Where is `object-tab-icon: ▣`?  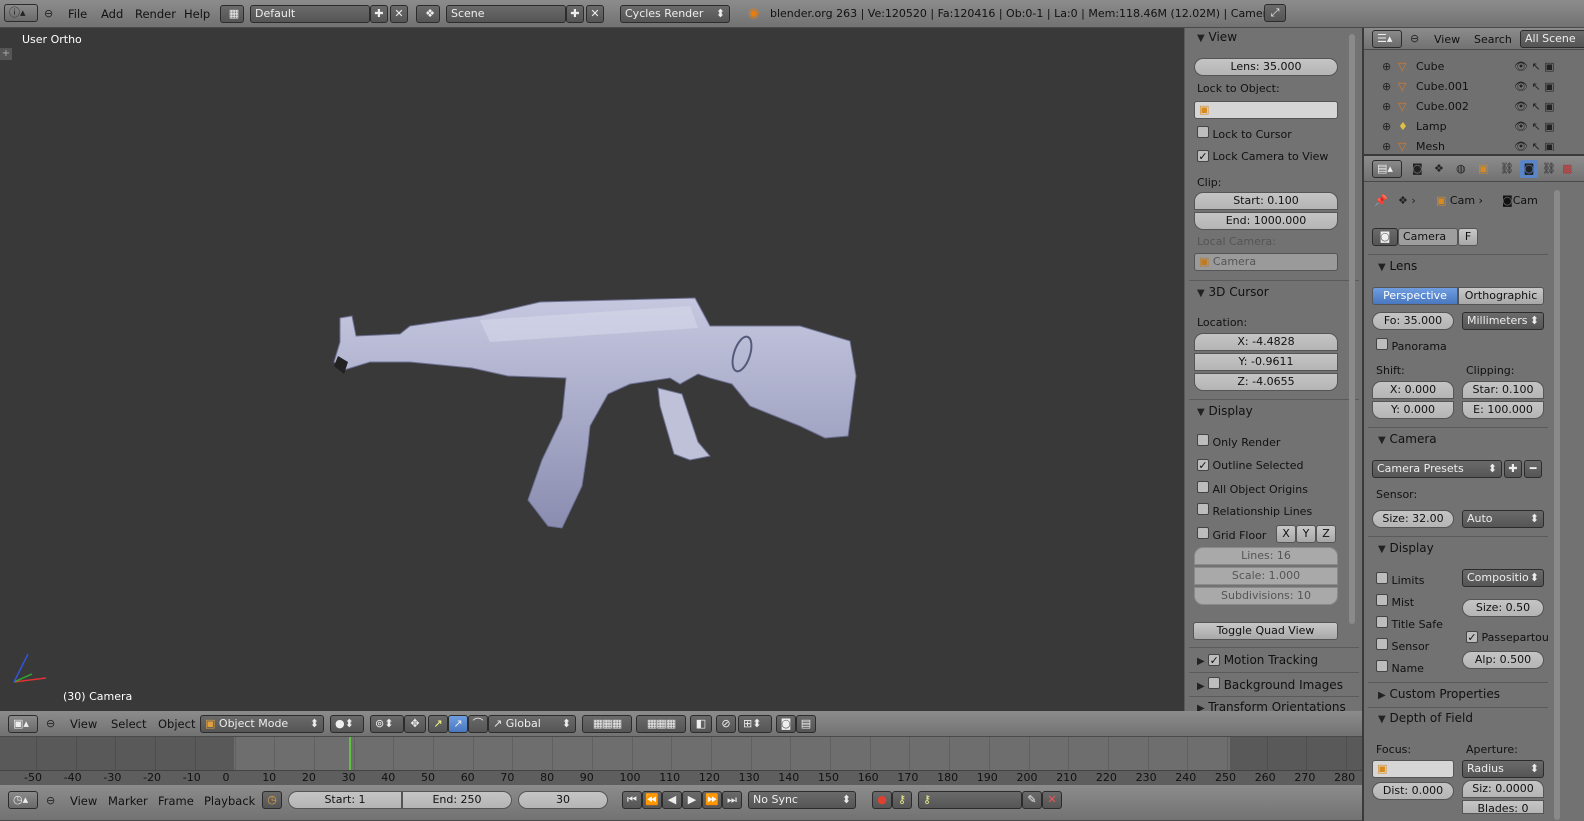 object-tab-icon: ▣ is located at coordinates (1483, 168).